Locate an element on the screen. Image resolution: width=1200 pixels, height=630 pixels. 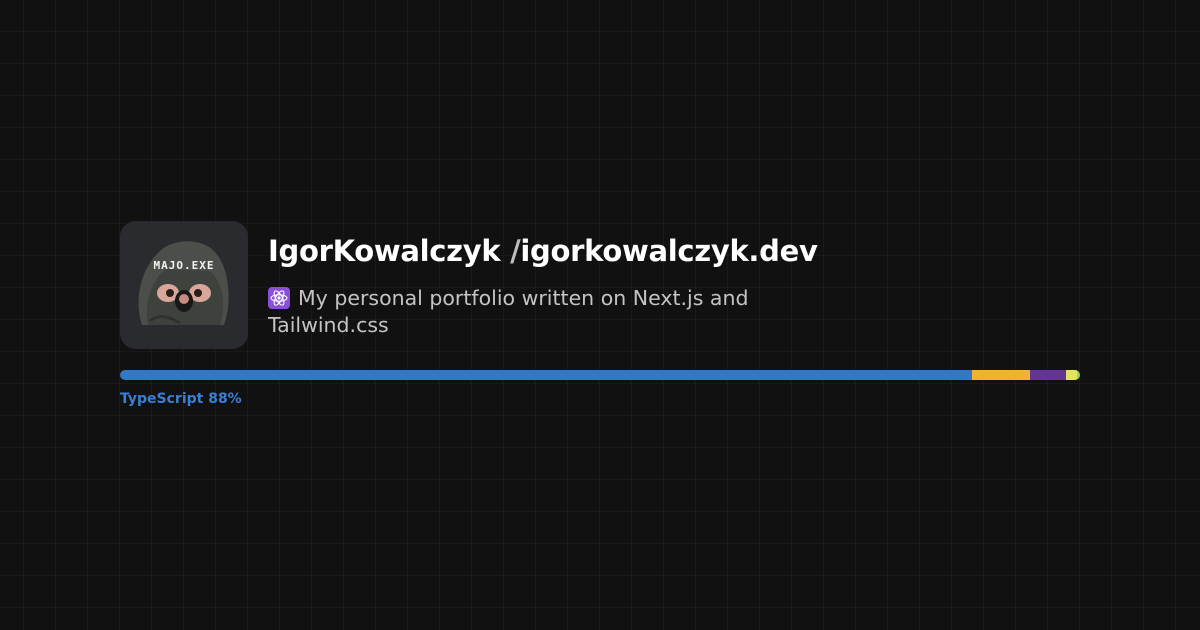
react-atom-icon is located at coordinates (279, 298).